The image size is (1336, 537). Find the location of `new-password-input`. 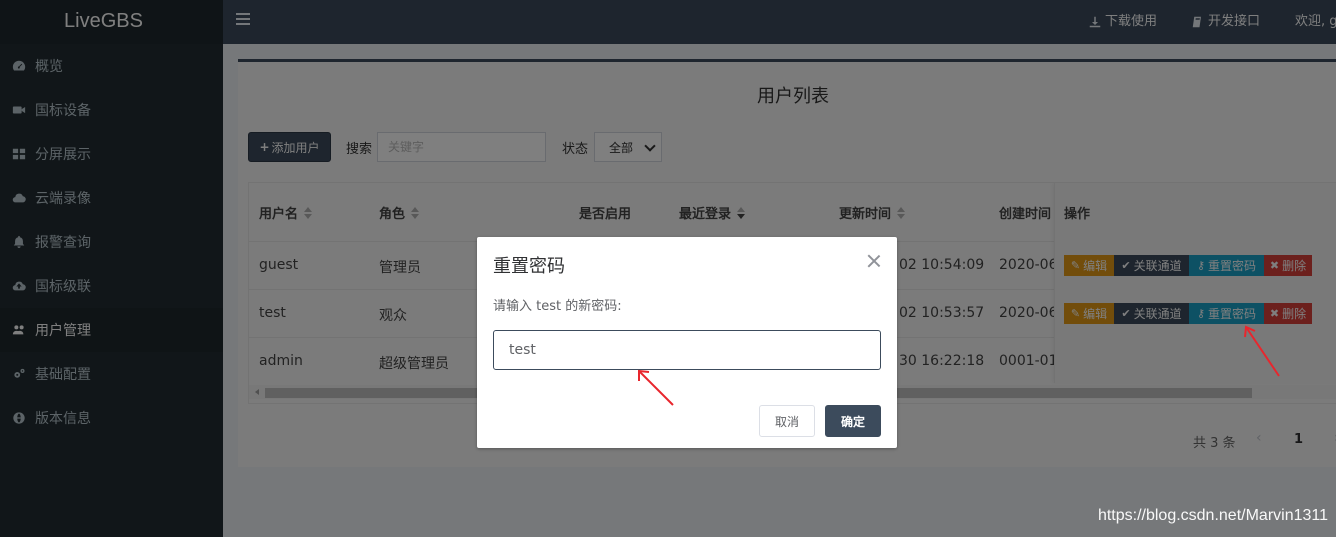

new-password-input is located at coordinates (687, 350).